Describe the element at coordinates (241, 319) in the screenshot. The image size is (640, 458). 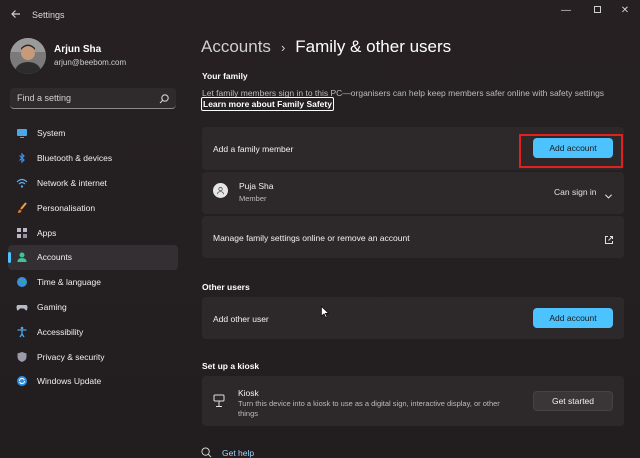
I see `add-other-user-label: Add other user` at that location.